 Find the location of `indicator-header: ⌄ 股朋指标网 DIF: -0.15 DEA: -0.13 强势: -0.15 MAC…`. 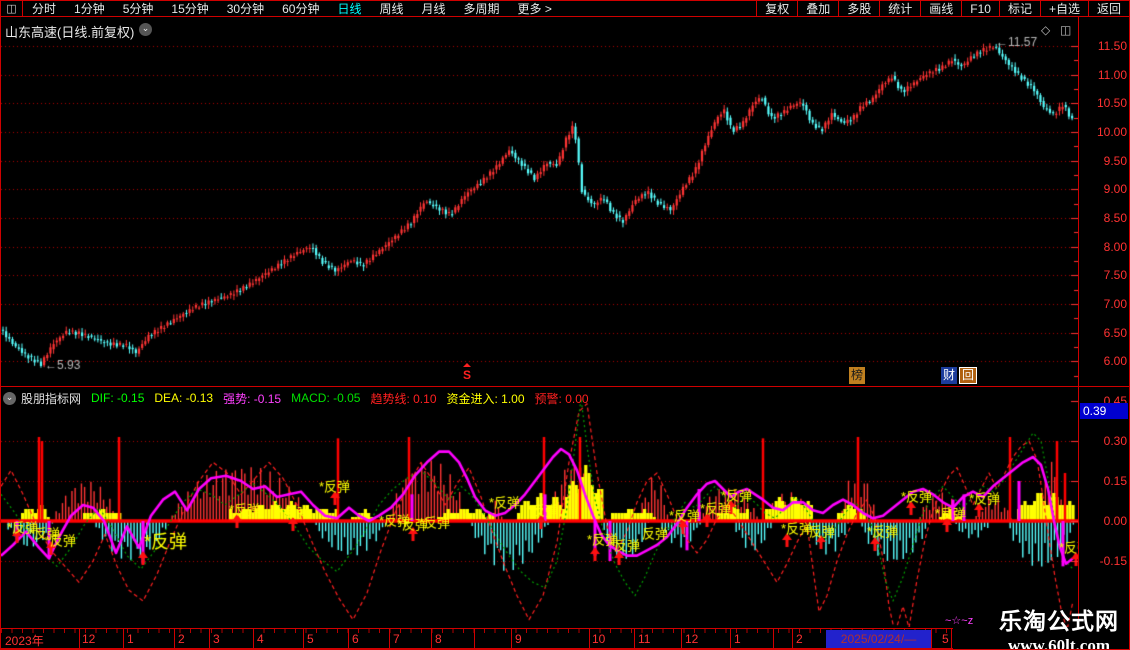

indicator-header: ⌄ 股朋指标网 DIF: -0.15 DEA: -0.13 强势: -0.15 MAC… is located at coordinates (301, 398).